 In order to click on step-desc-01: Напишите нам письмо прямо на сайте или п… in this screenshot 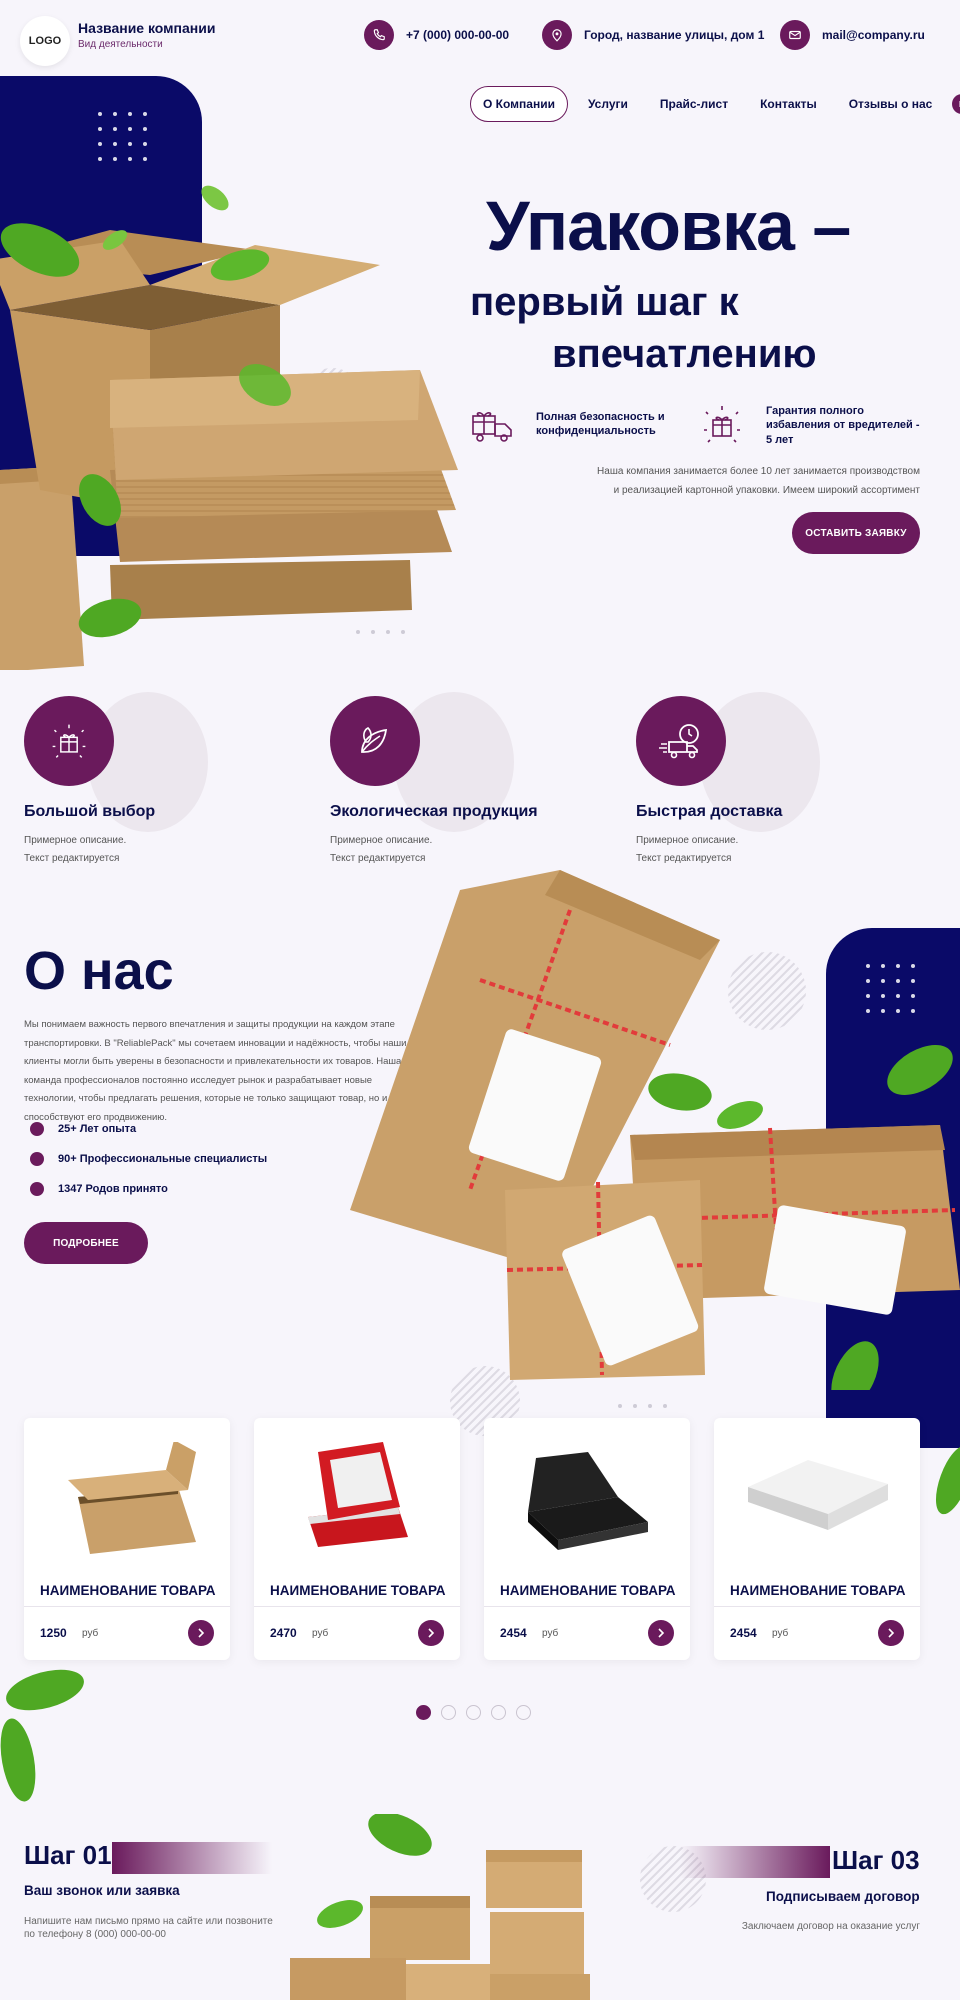, I will do `click(148, 1928)`.